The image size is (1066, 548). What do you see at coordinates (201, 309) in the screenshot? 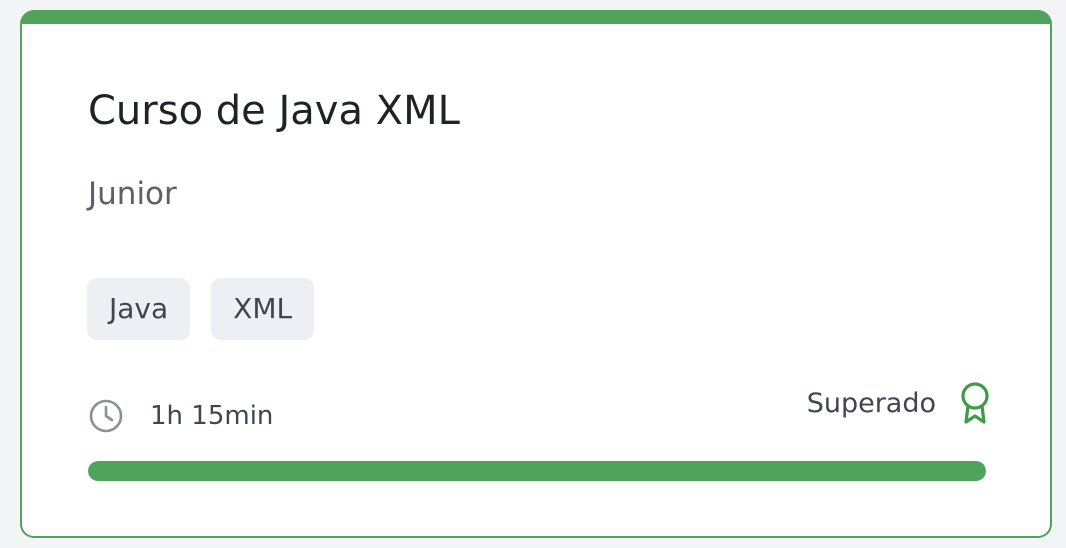
I see `course-tags: Java XML` at bounding box center [201, 309].